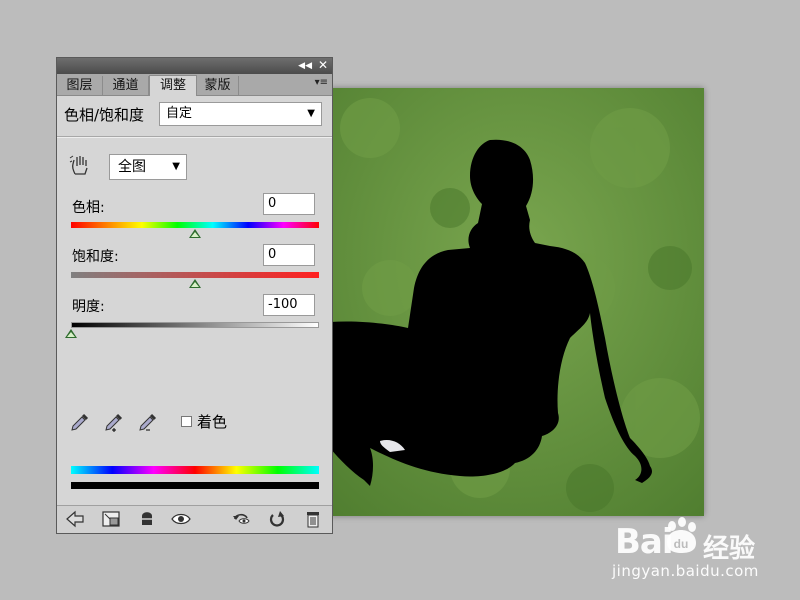 This screenshot has height=600, width=800. What do you see at coordinates (323, 65) in the screenshot?
I see `close-icon: ✕` at bounding box center [323, 65].